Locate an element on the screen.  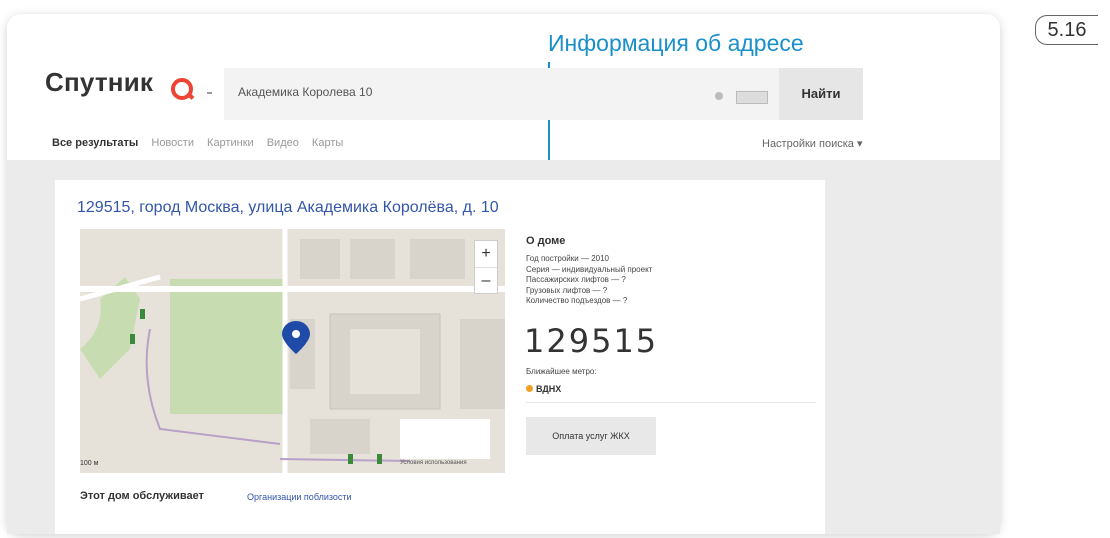
house-info-title: О доме is located at coordinates (546, 241).